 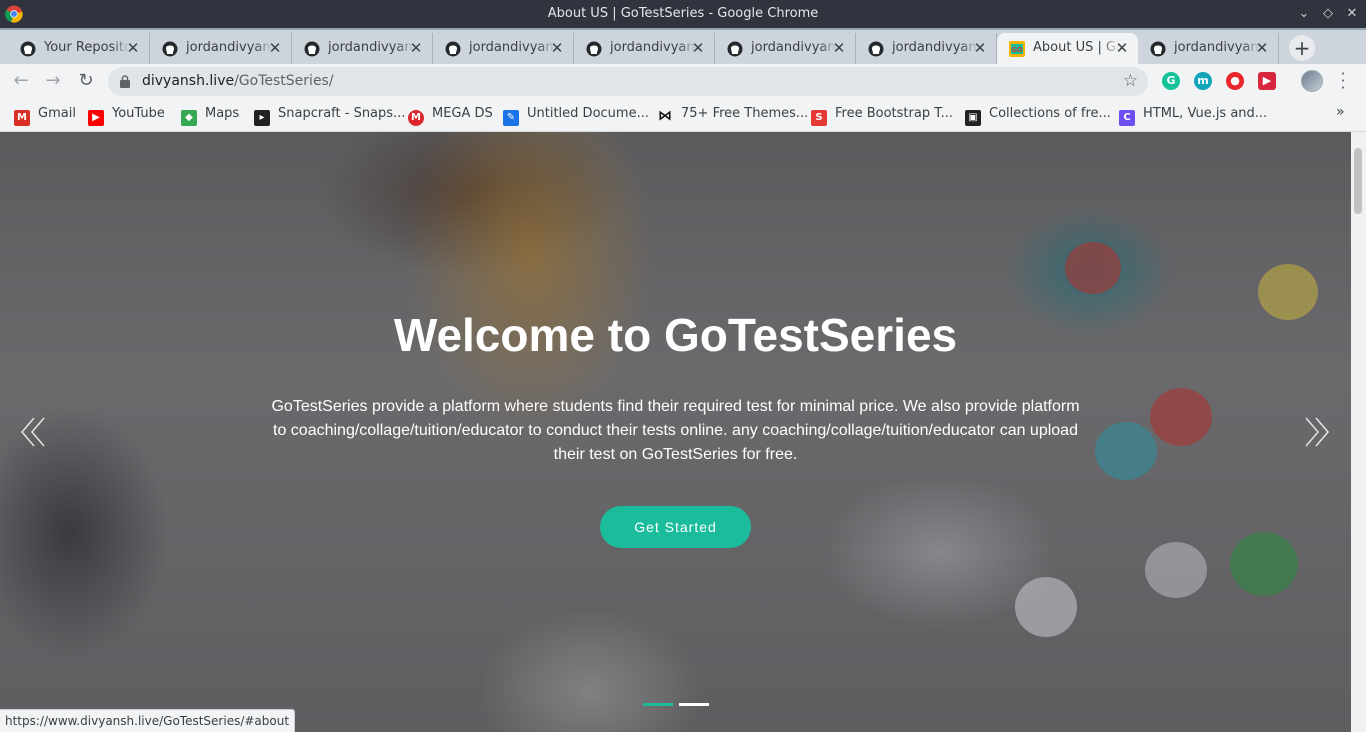 I want to click on page-scrollbar, so click(x=1358, y=432).